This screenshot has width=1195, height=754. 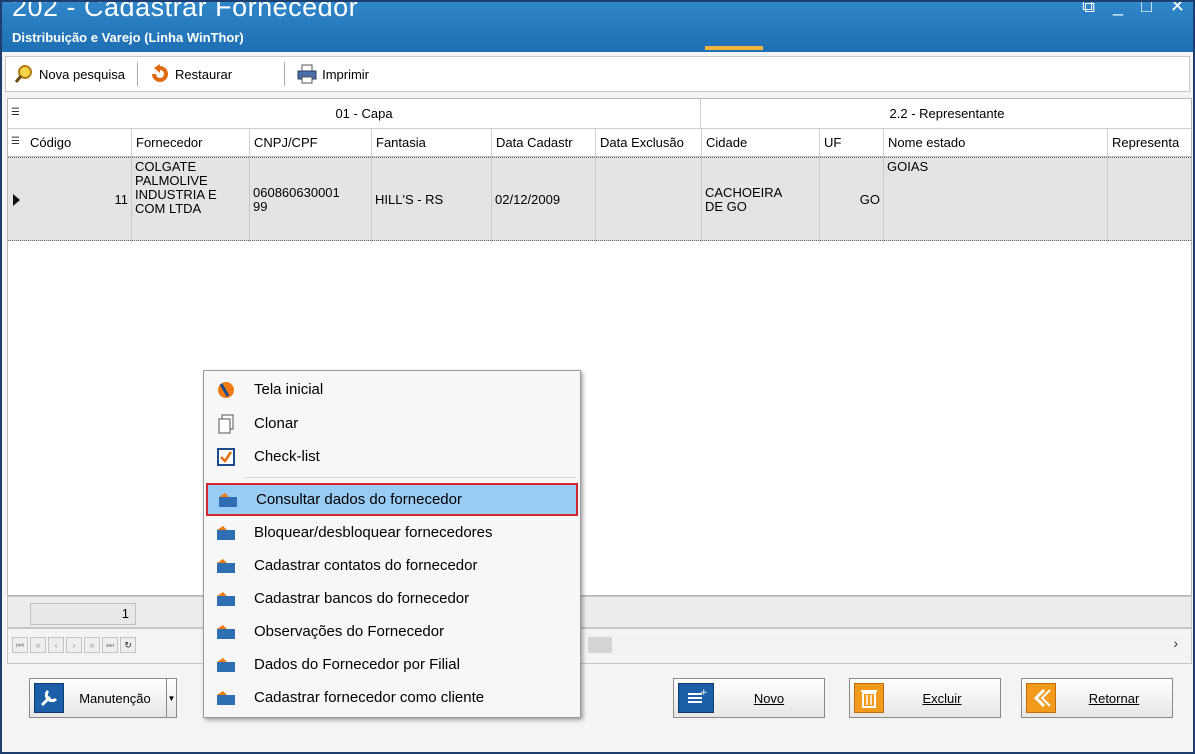 What do you see at coordinates (373, 532) in the screenshot?
I see `menu-item-label: Bloquear/desbloquear fornecedores` at bounding box center [373, 532].